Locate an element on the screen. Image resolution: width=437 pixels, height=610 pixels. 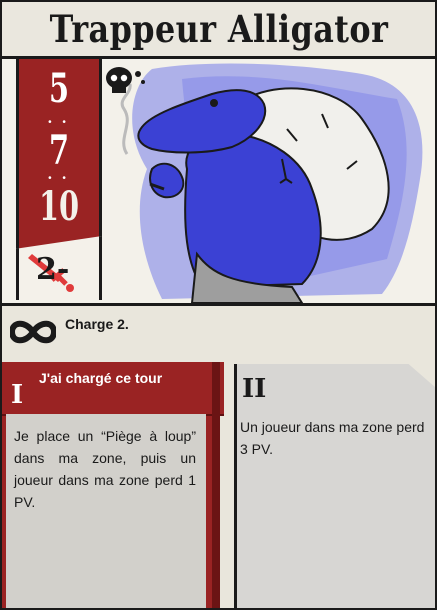
ability-1-numeral: I is located at coordinates (17, 395).